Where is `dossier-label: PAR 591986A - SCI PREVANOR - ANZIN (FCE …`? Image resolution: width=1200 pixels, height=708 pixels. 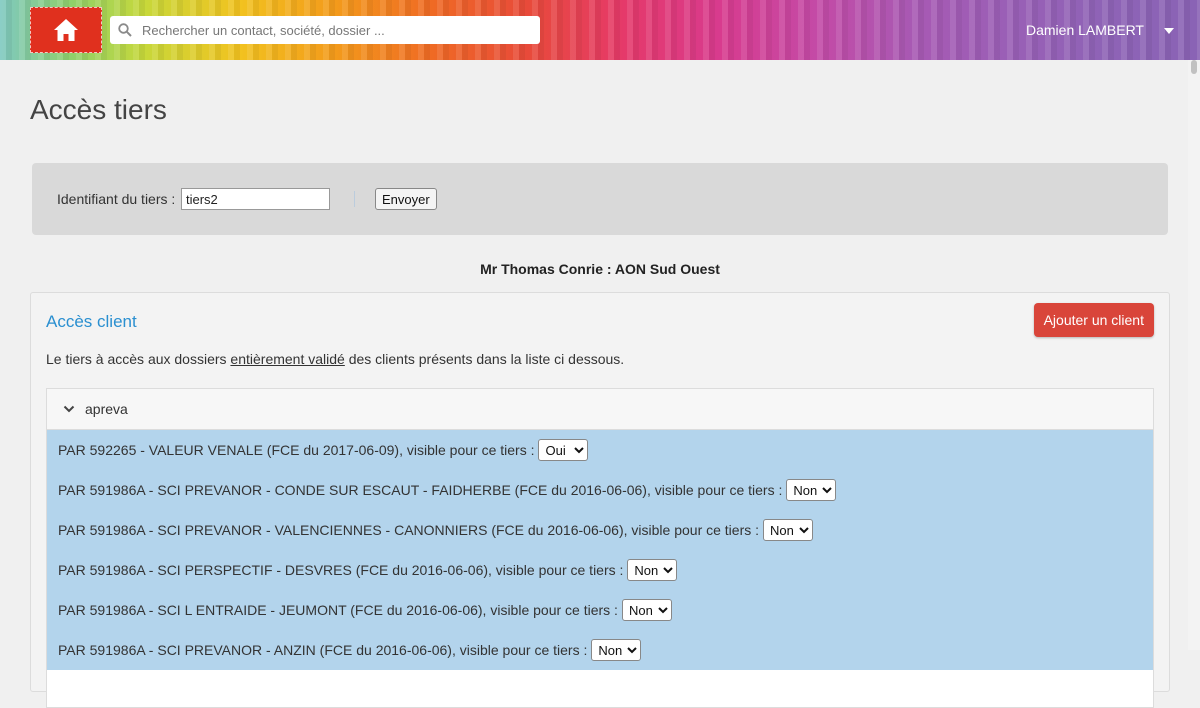 dossier-label: PAR 591986A - SCI PREVANOR - ANZIN (FCE … is located at coordinates (323, 650).